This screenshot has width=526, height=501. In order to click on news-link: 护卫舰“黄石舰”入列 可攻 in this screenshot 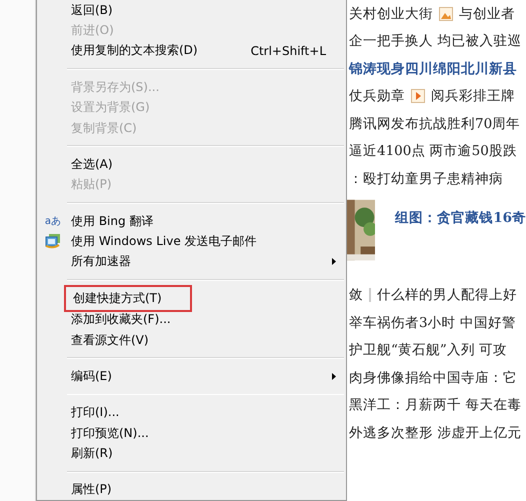, I will do `click(428, 350)`.